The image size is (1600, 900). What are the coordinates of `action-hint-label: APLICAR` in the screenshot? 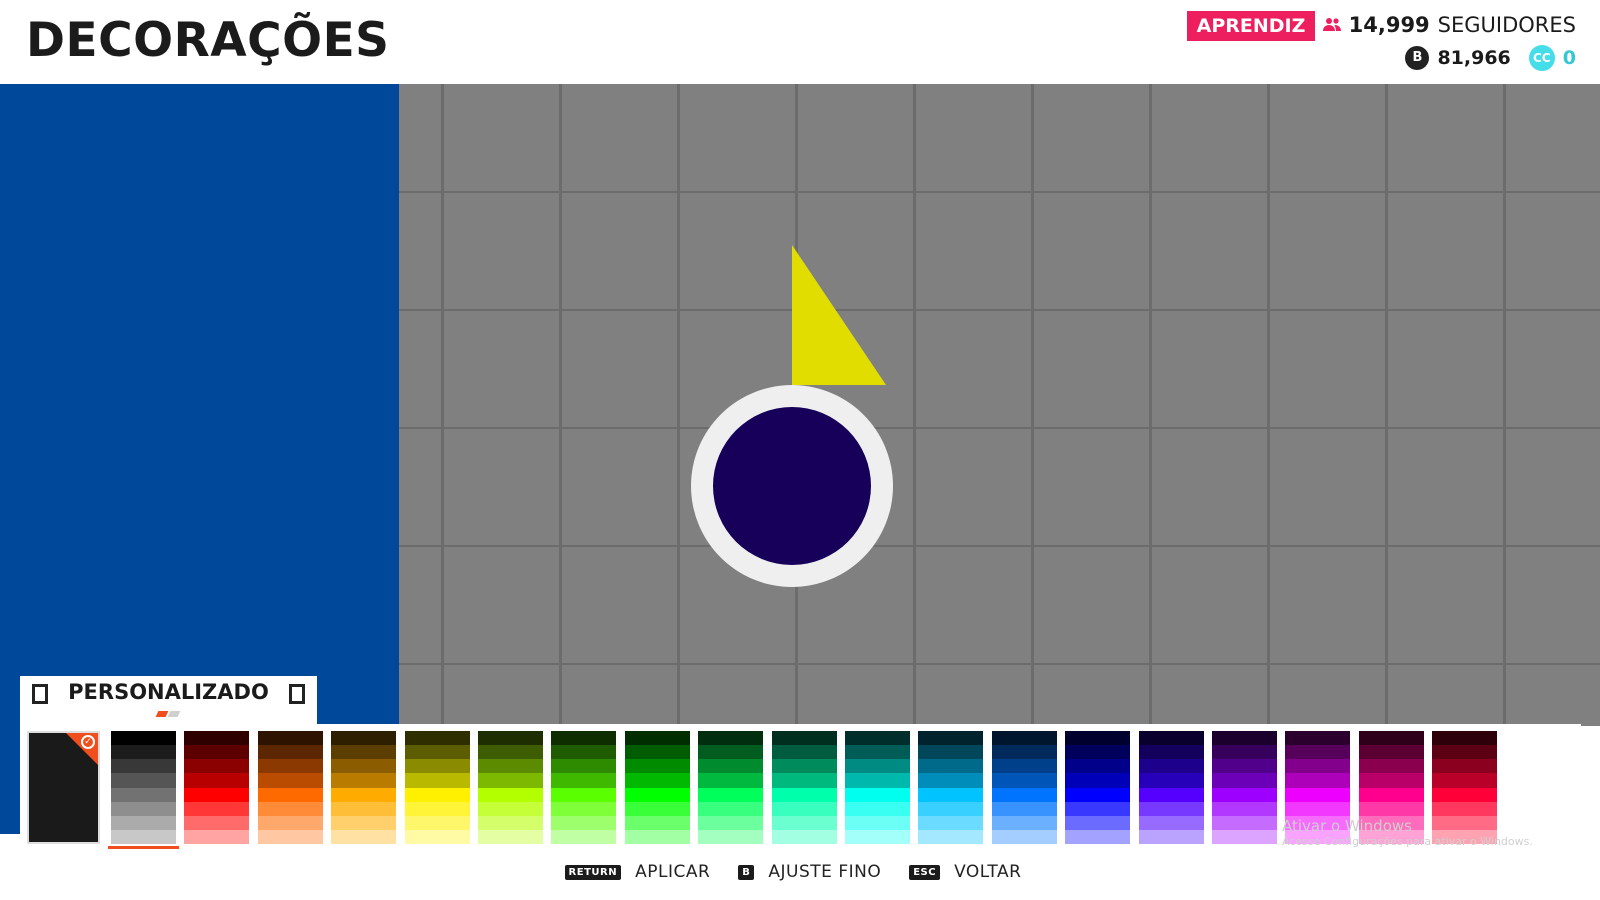 It's located at (672, 872).